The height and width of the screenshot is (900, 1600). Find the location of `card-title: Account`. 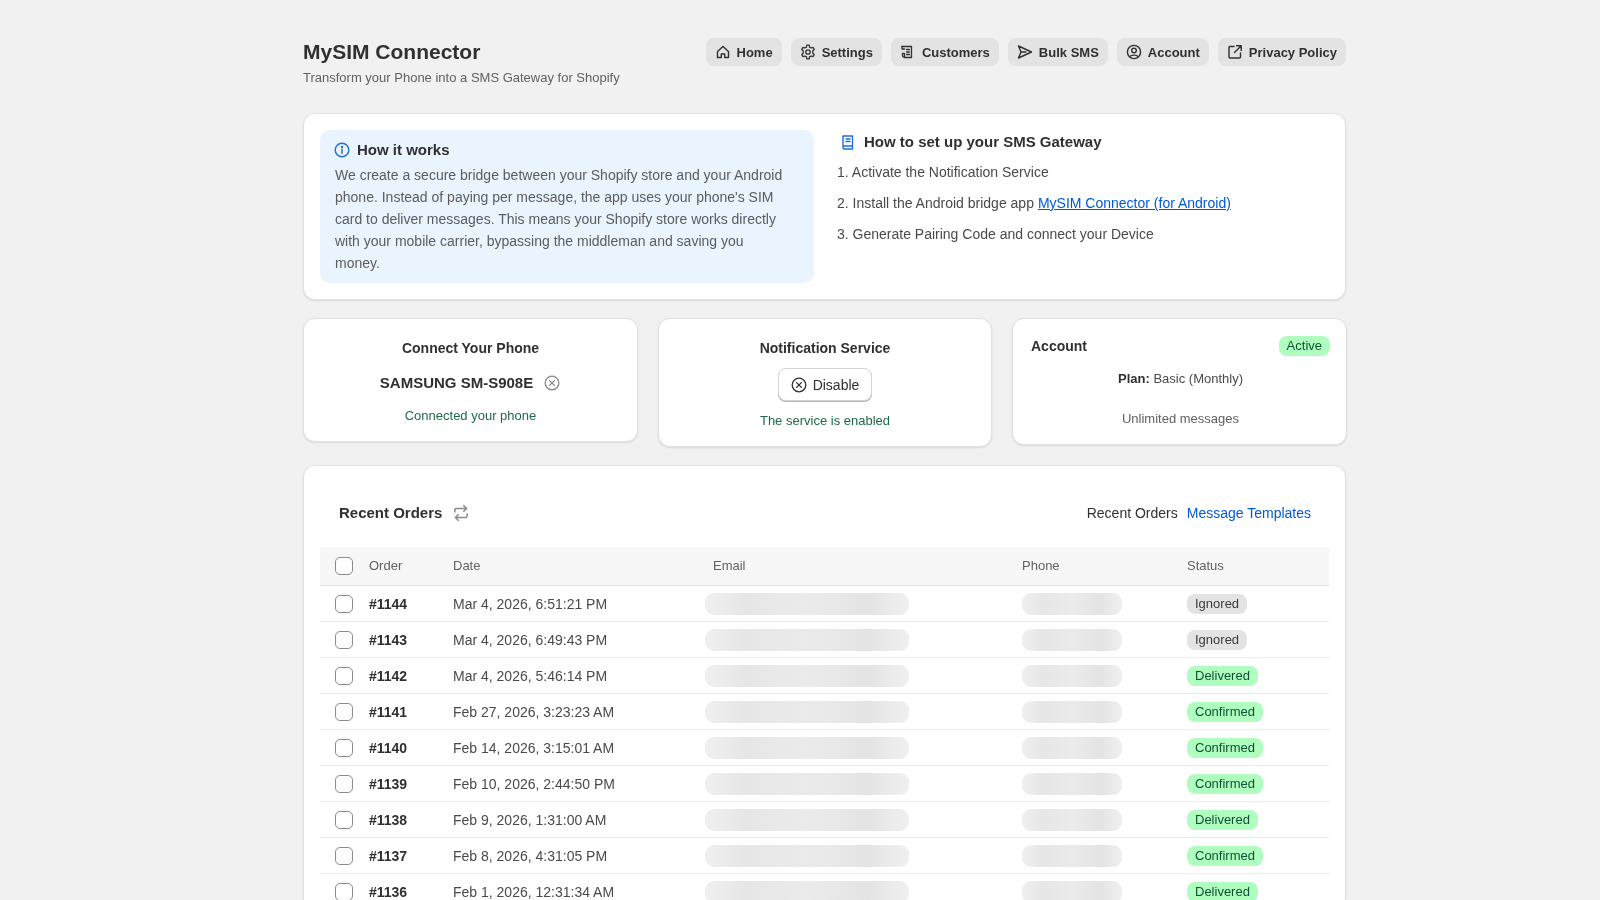

card-title: Account is located at coordinates (1059, 346).